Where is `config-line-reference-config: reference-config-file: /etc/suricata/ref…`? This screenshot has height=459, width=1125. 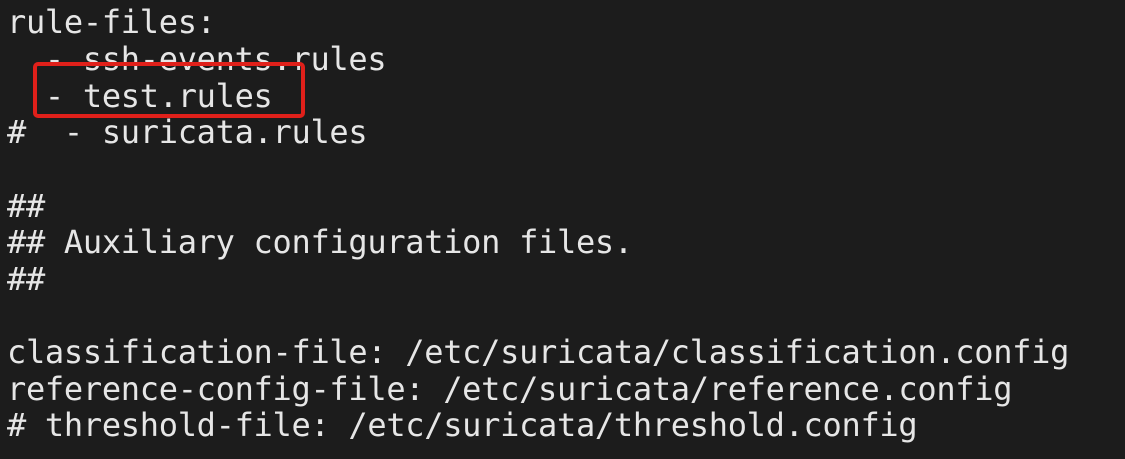 config-line-reference-config: reference-config-file: /etc/suricata/ref… is located at coordinates (510, 389).